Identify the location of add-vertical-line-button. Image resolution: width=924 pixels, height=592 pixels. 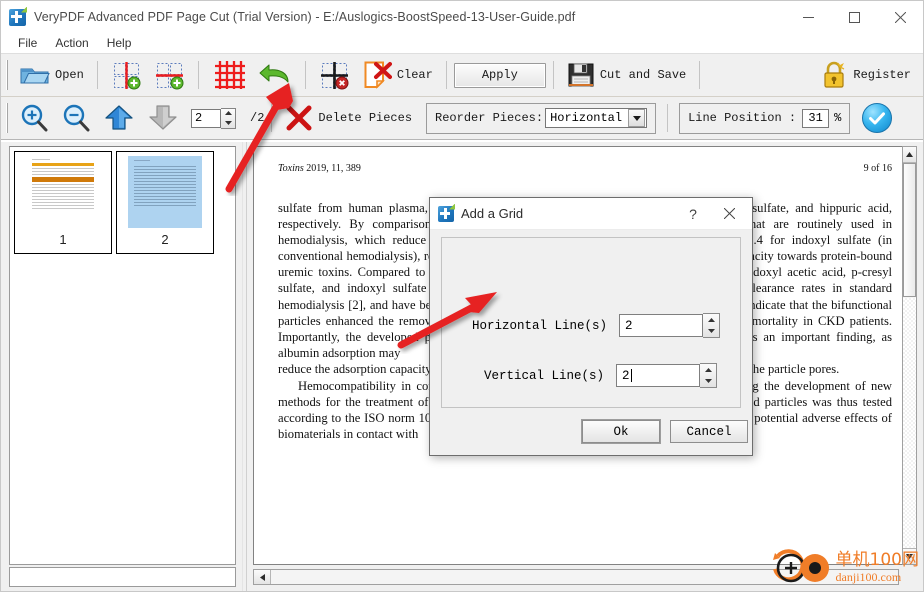
(126, 75).